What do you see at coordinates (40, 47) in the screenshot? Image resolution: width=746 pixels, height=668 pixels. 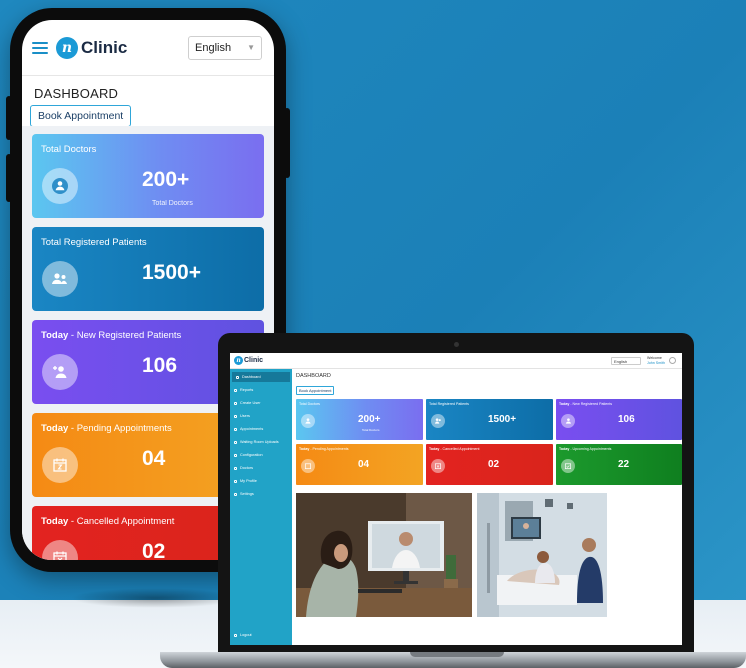 I see `menu-icon` at bounding box center [40, 47].